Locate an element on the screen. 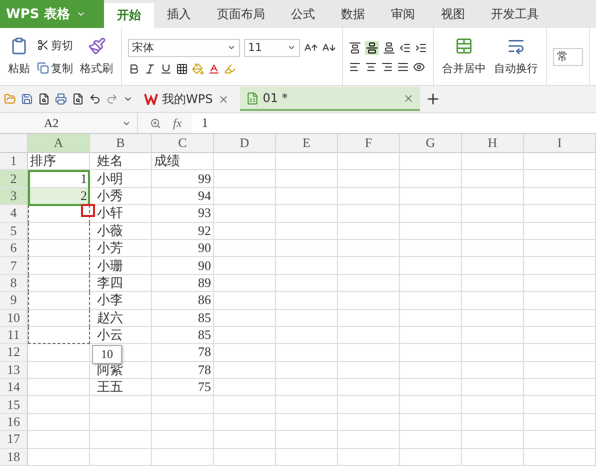  row-header: 5 is located at coordinates (14, 231).